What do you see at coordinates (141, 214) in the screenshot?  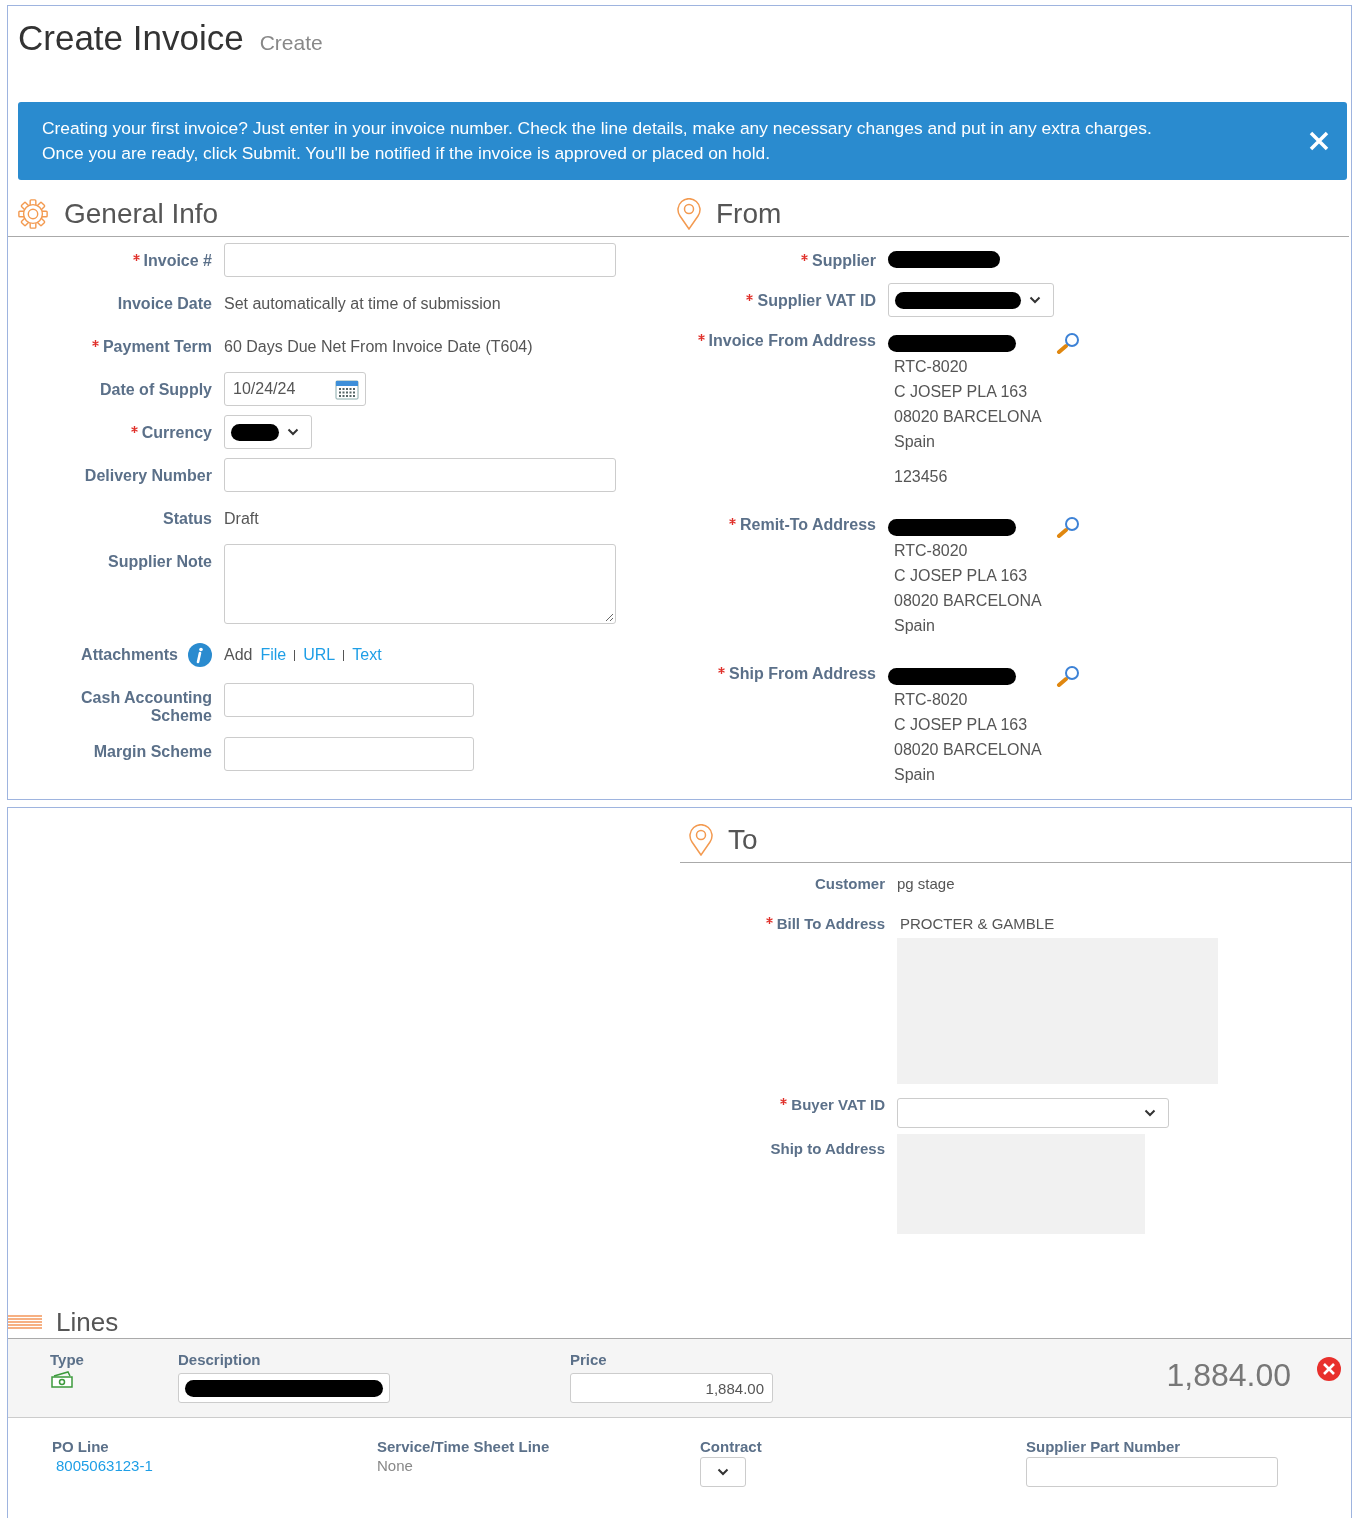 I see `section-title: General Info` at bounding box center [141, 214].